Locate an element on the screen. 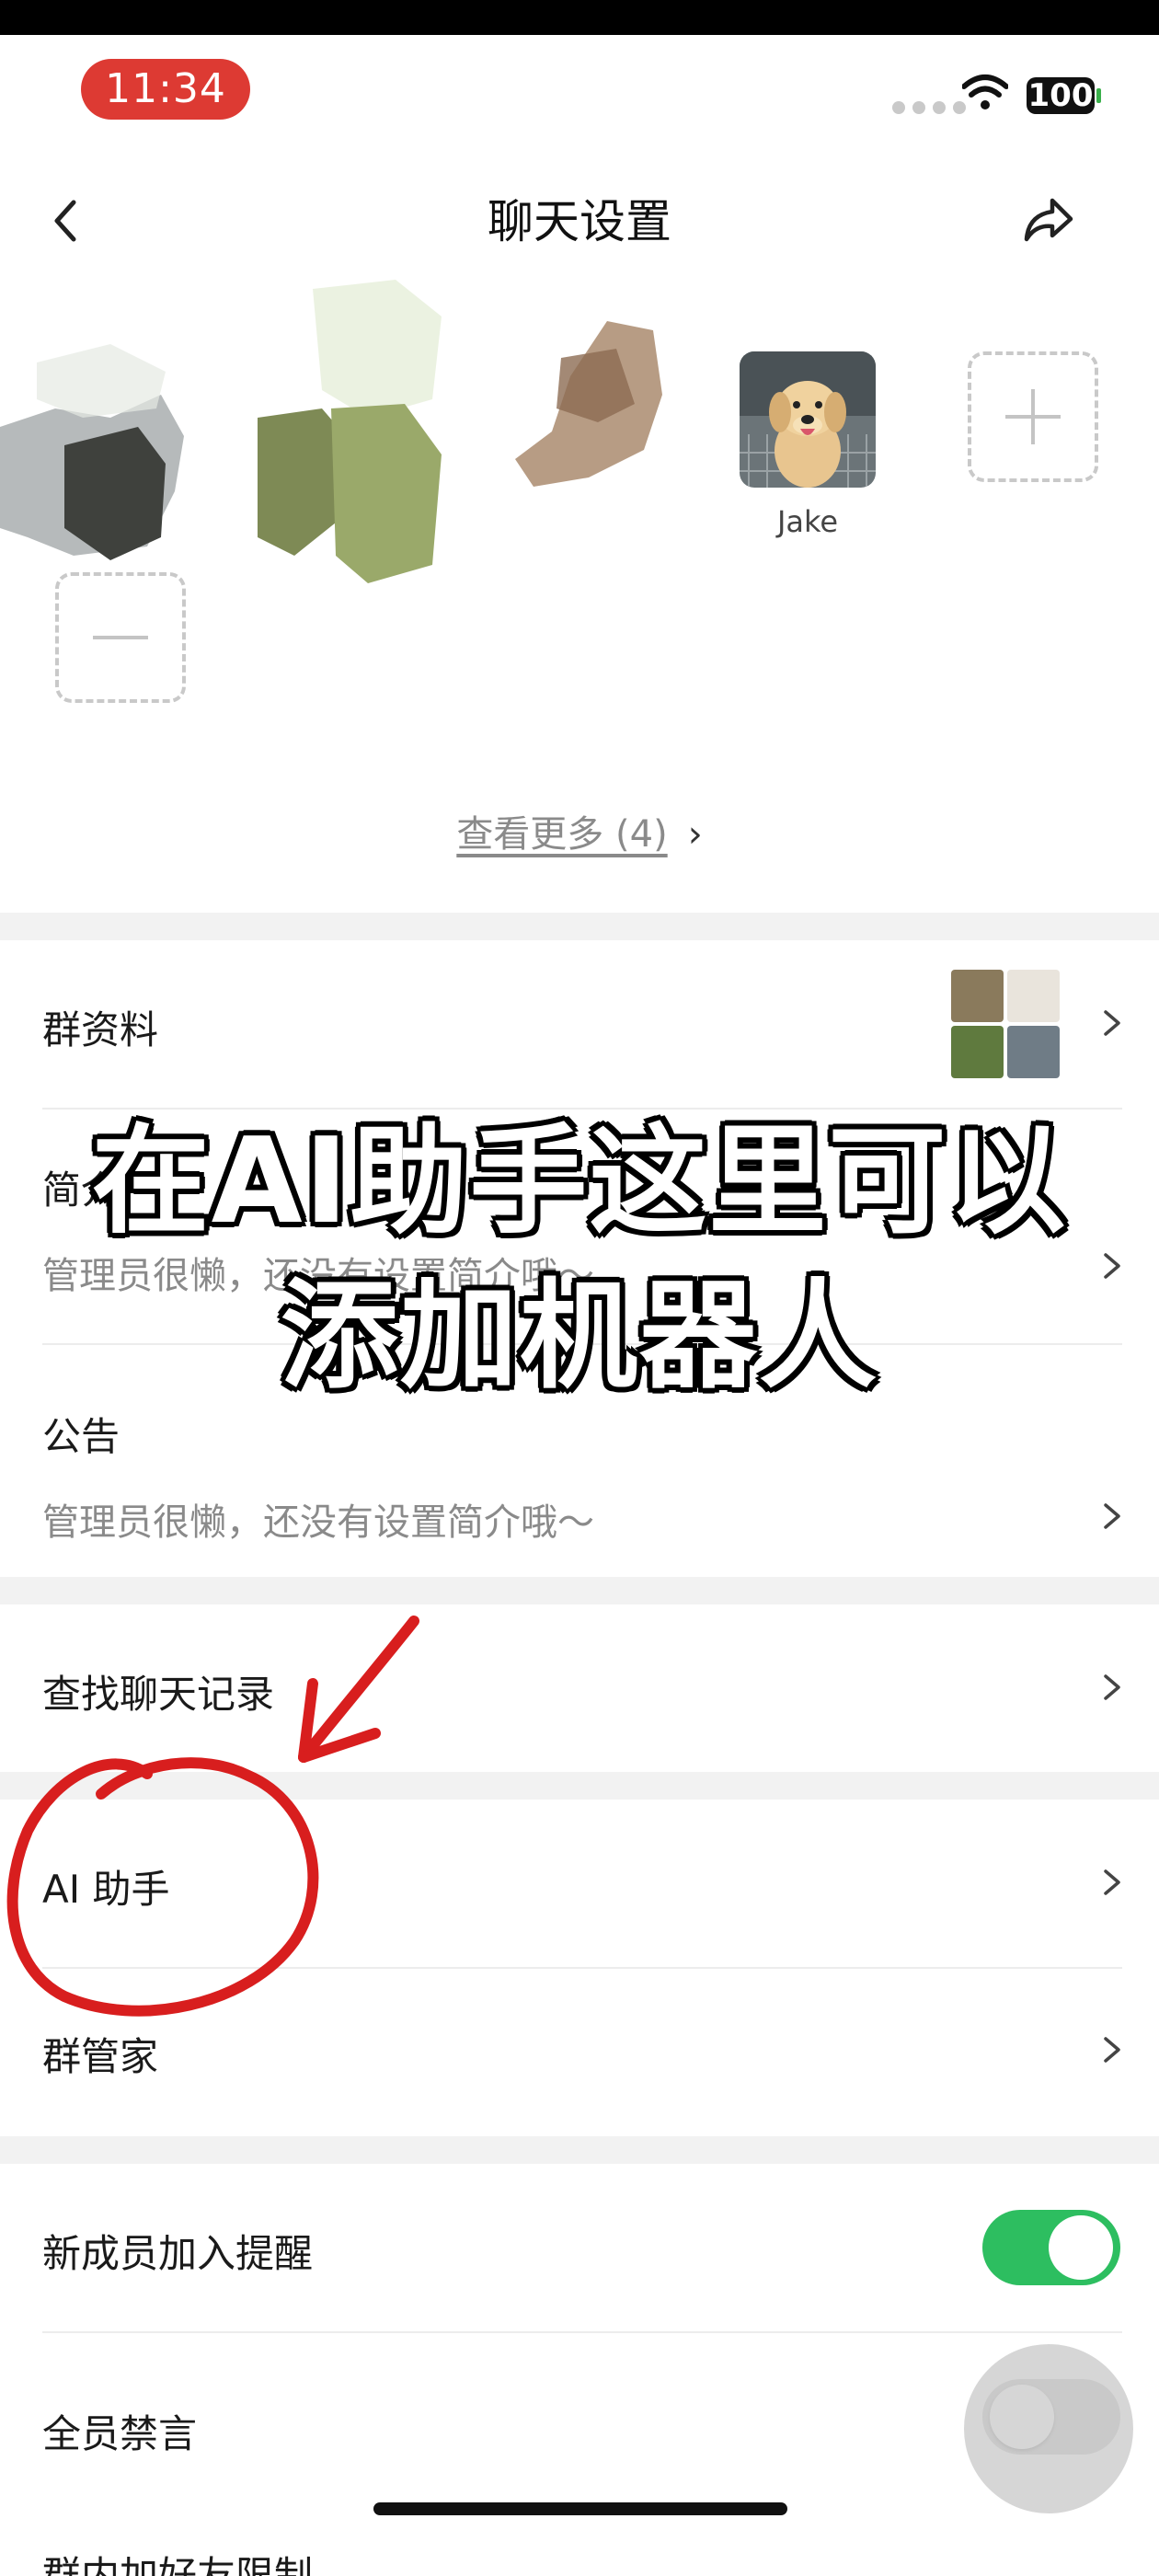  see-more-members-link: 查看更多 (4) › is located at coordinates (579, 830).